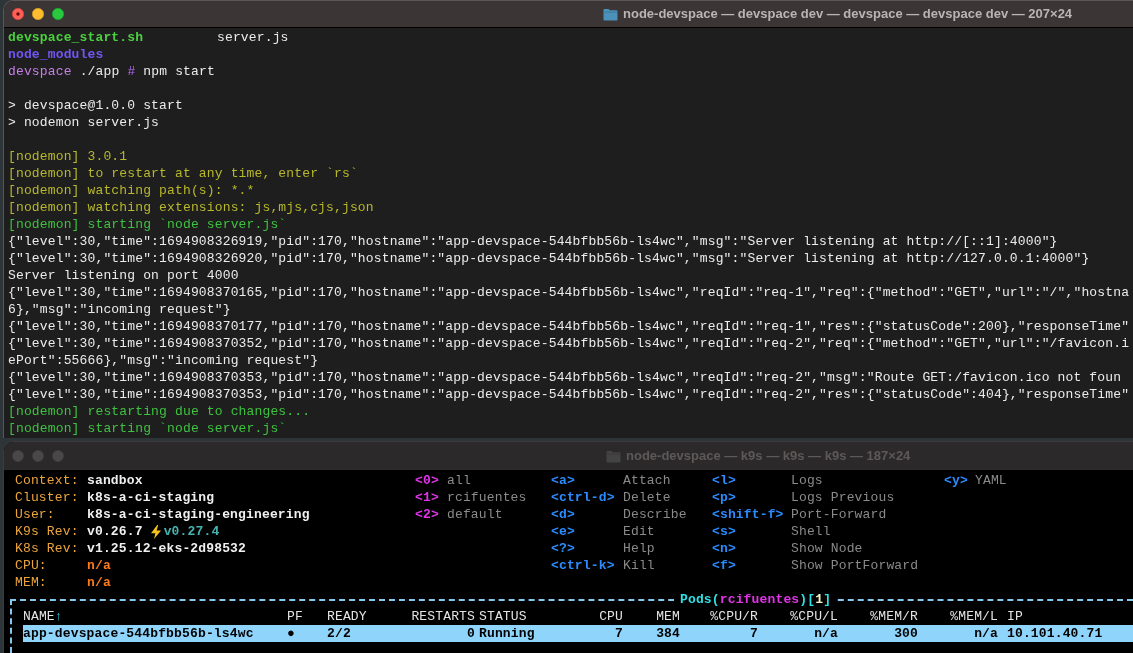 This screenshot has width=1133, height=653. Describe the element at coordinates (724, 497) in the screenshot. I see `shortcut-key: <p>` at that location.